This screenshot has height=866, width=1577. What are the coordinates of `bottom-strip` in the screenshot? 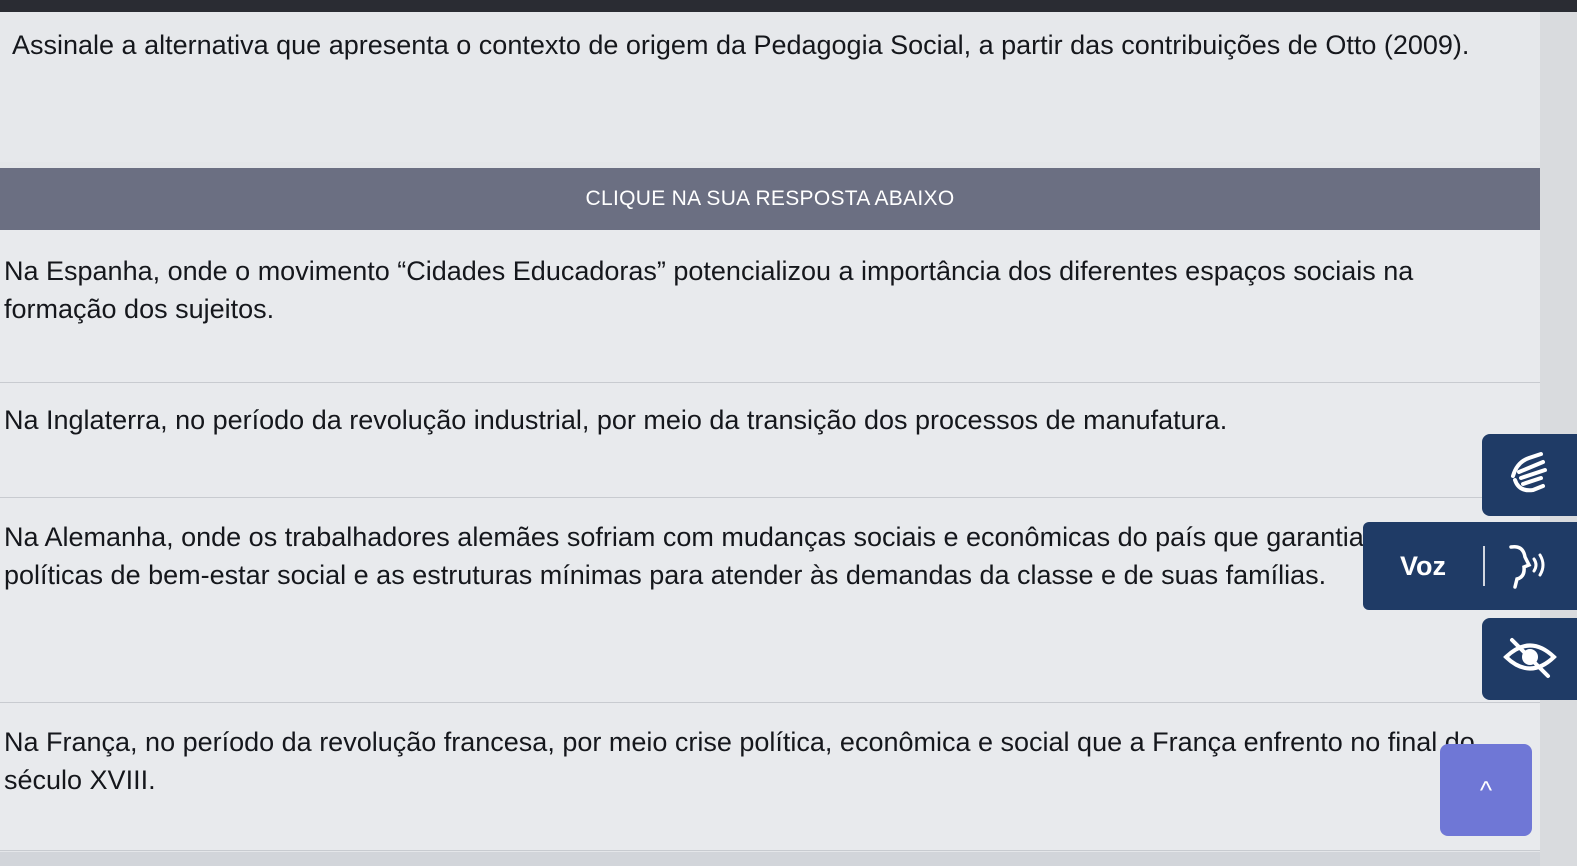 It's located at (770, 859).